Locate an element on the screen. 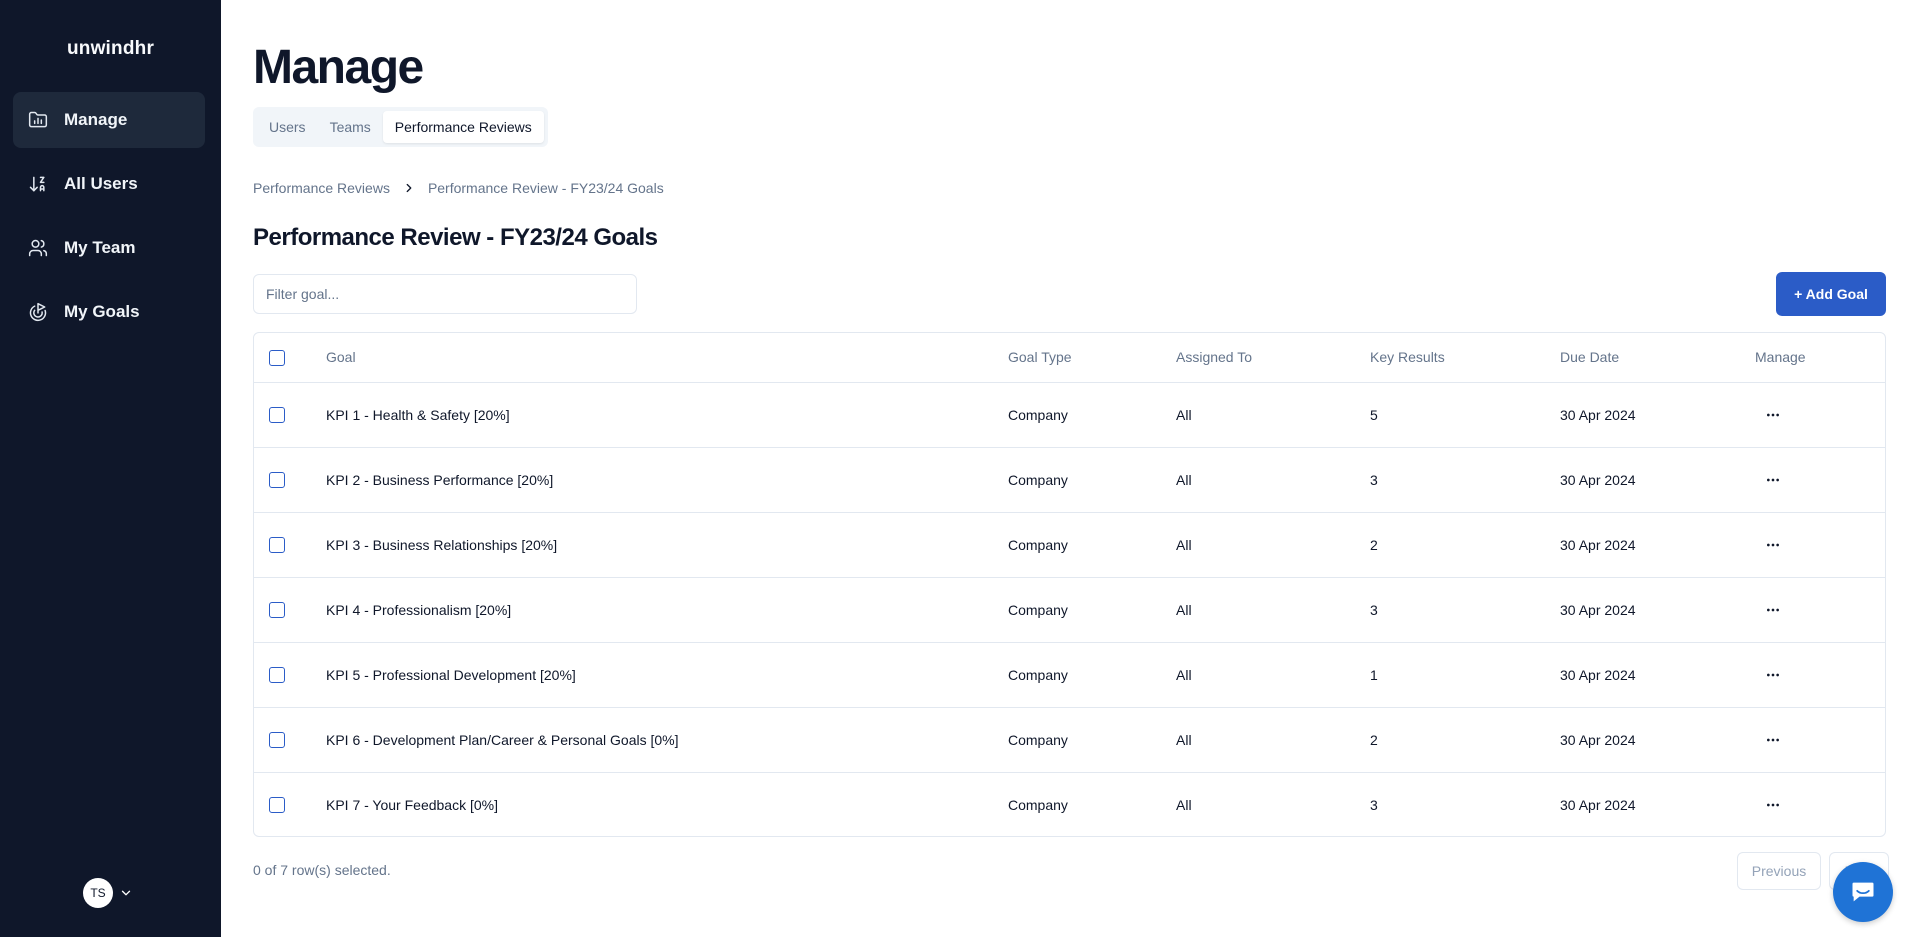 This screenshot has width=1908, height=937. previous-page-button: Previous is located at coordinates (1779, 871).